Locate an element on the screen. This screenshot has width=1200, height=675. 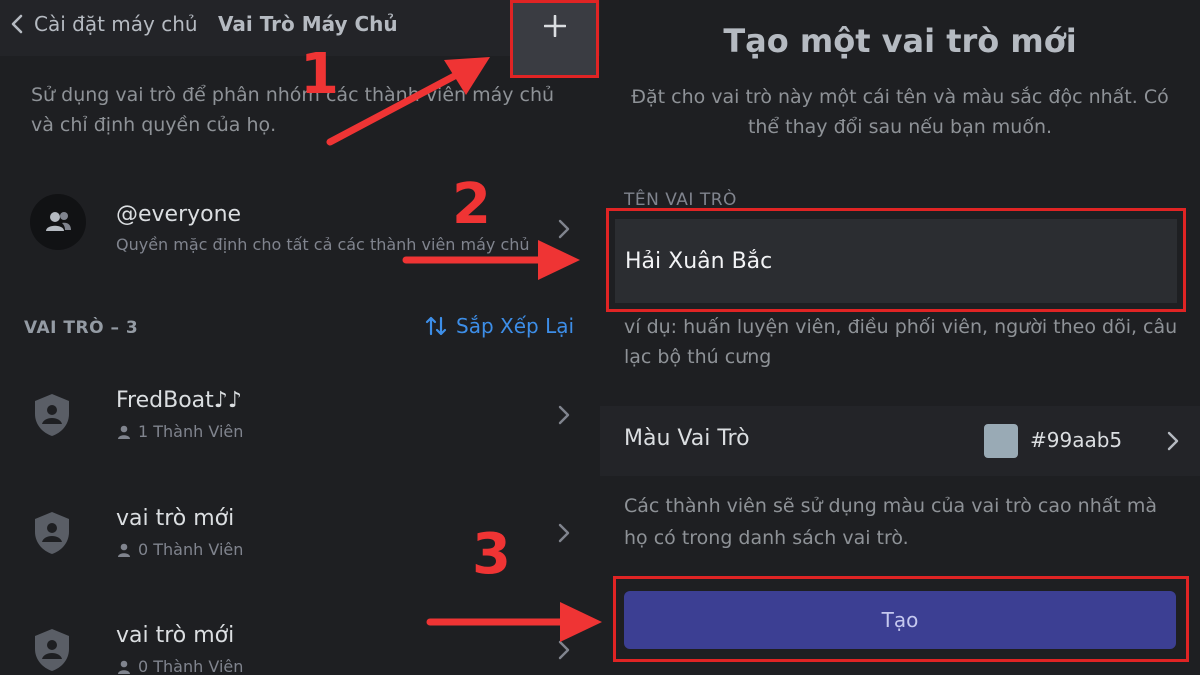
role-name: FredBoat♪♪ is located at coordinates (179, 400).